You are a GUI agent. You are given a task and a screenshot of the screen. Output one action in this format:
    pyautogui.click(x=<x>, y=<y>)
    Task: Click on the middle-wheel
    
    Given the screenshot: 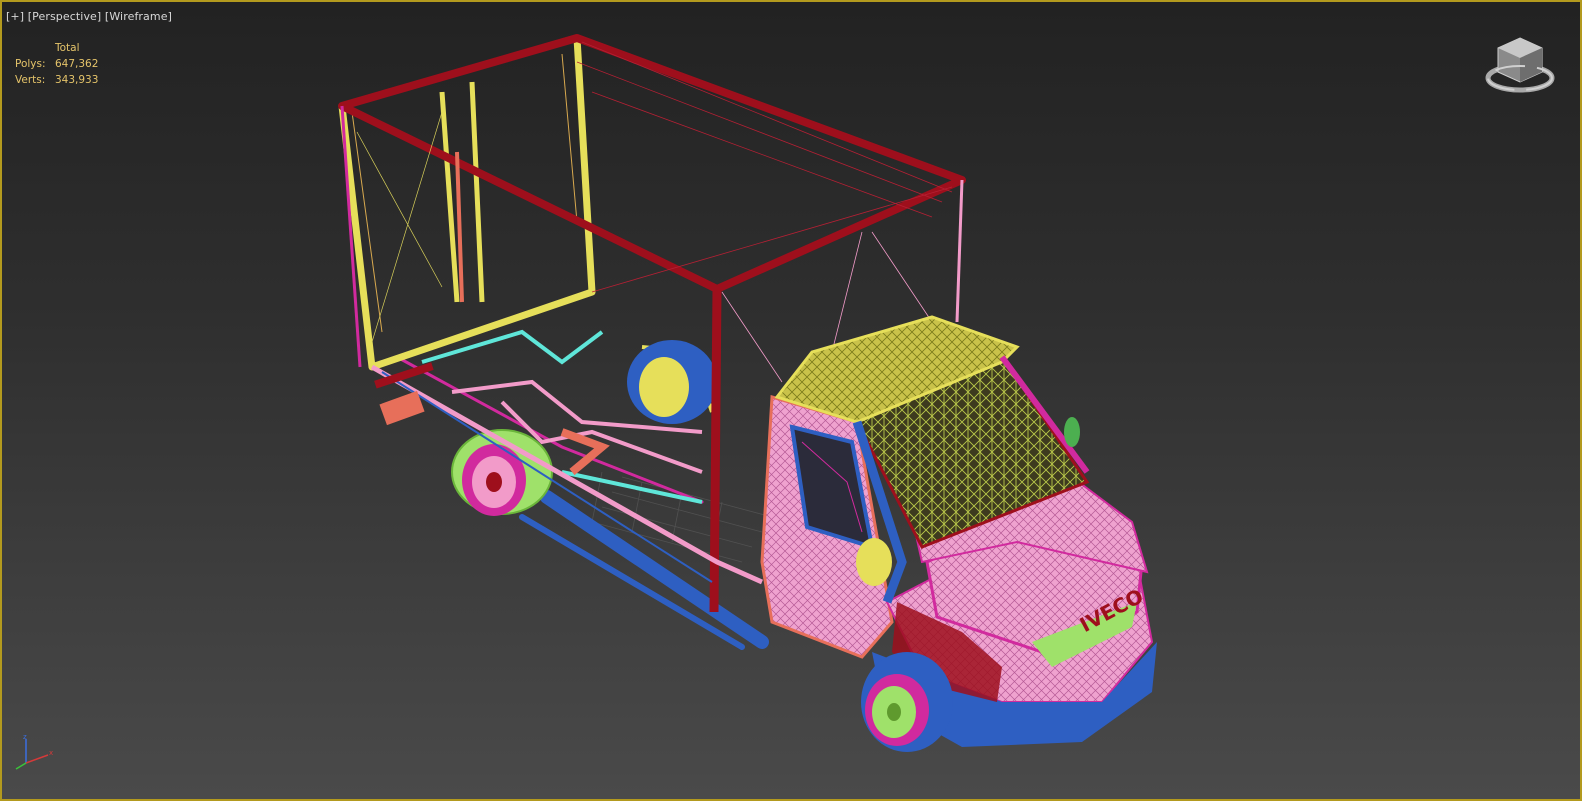 What is the action you would take?
    pyautogui.click(x=672, y=382)
    